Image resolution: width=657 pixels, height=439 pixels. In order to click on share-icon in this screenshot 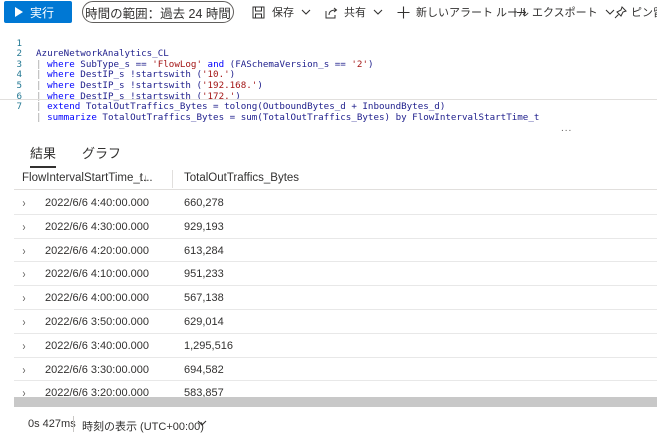, I will do `click(331, 12)`.